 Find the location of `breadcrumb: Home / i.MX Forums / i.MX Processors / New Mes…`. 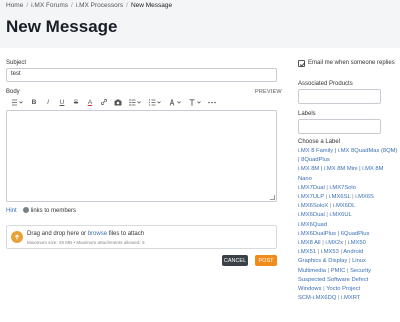

breadcrumb: Home / i.MX Forums / i.MX Processors / New Mes… is located at coordinates (89, 5).